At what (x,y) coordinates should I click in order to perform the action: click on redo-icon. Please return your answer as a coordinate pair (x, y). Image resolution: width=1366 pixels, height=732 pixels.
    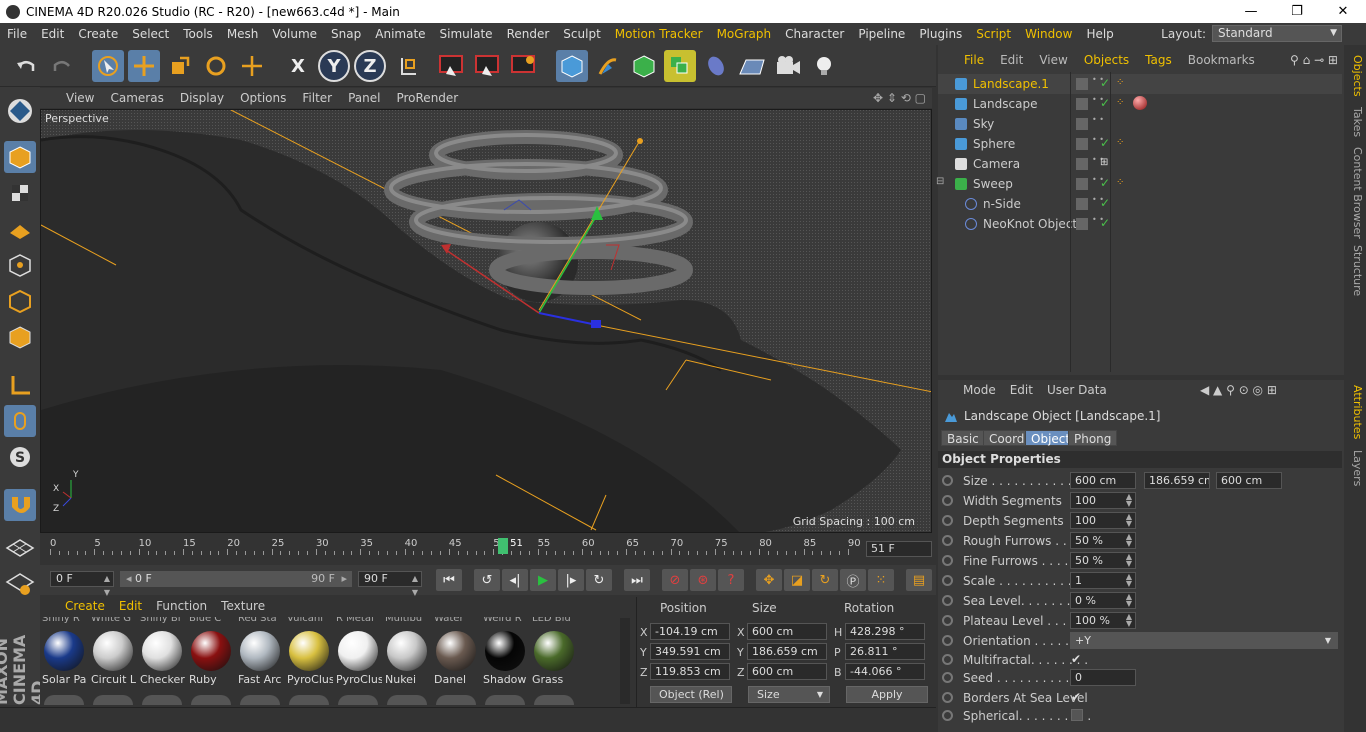
    Looking at the image, I should click on (62, 66).